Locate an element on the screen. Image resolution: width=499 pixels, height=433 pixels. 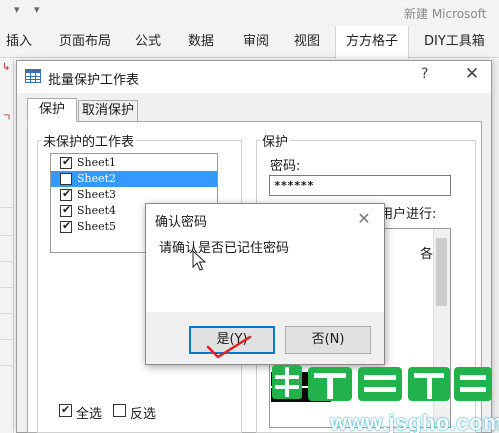
tab-unprotect: 取消保护 is located at coordinates (108, 111).